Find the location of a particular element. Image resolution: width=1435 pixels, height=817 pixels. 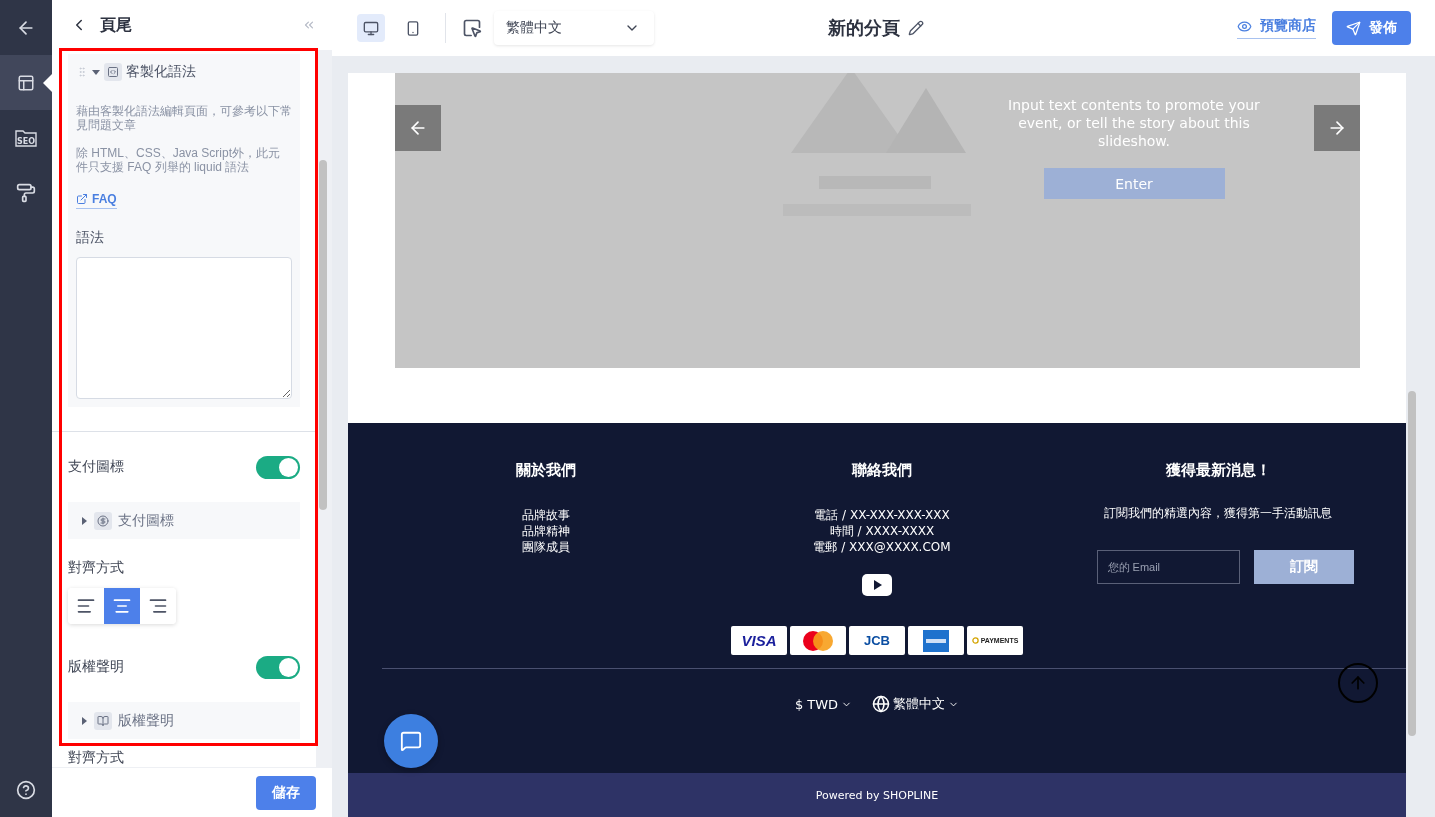

align-center-button is located at coordinates (122, 606).